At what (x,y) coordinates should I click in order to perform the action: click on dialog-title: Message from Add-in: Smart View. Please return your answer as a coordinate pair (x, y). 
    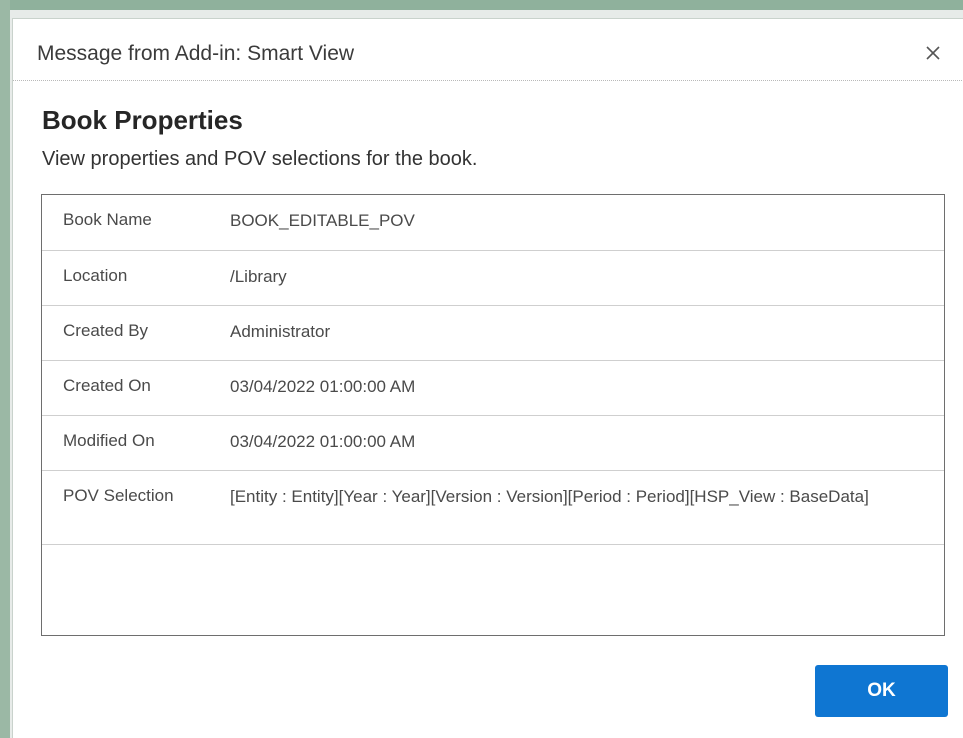
    Looking at the image, I should click on (196, 53).